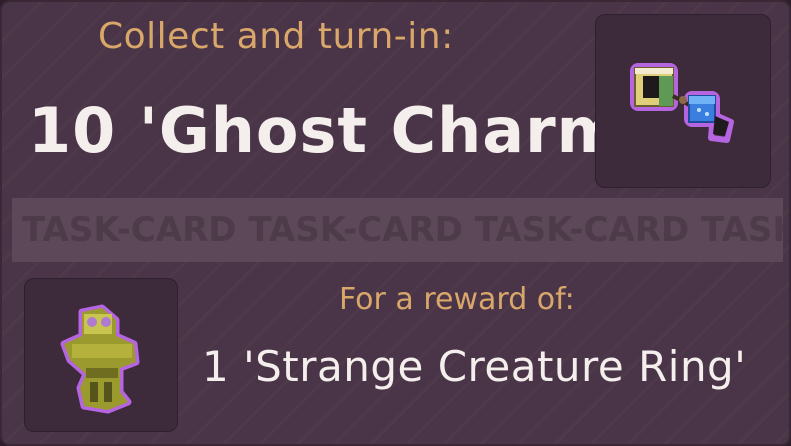 The width and height of the screenshot is (791, 446). Describe the element at coordinates (402, 230) in the screenshot. I see `banner-watermark: TASK-CARD TASK-CARD TASK-CARD TASK-CARD` at that location.